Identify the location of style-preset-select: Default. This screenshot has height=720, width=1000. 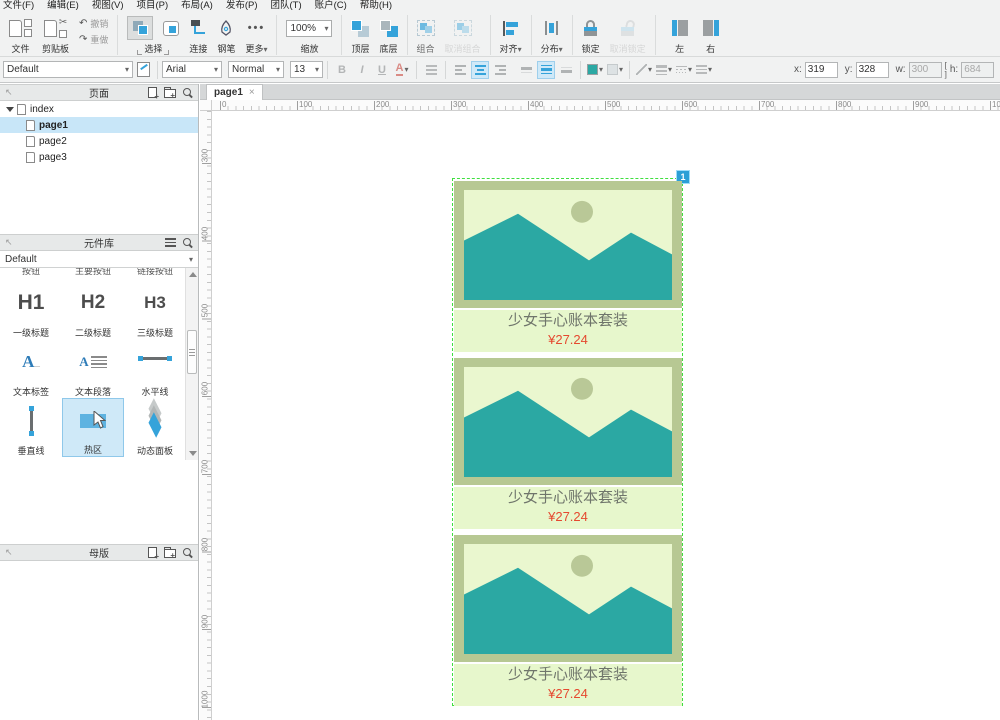
(68, 69).